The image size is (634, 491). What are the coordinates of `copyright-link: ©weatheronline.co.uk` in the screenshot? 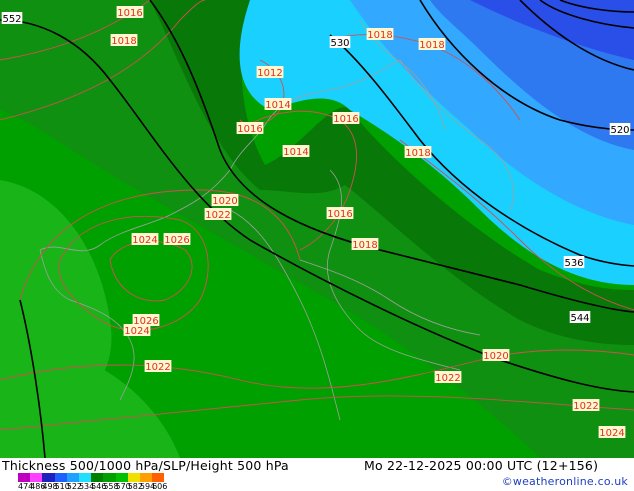 It's located at (565, 481).